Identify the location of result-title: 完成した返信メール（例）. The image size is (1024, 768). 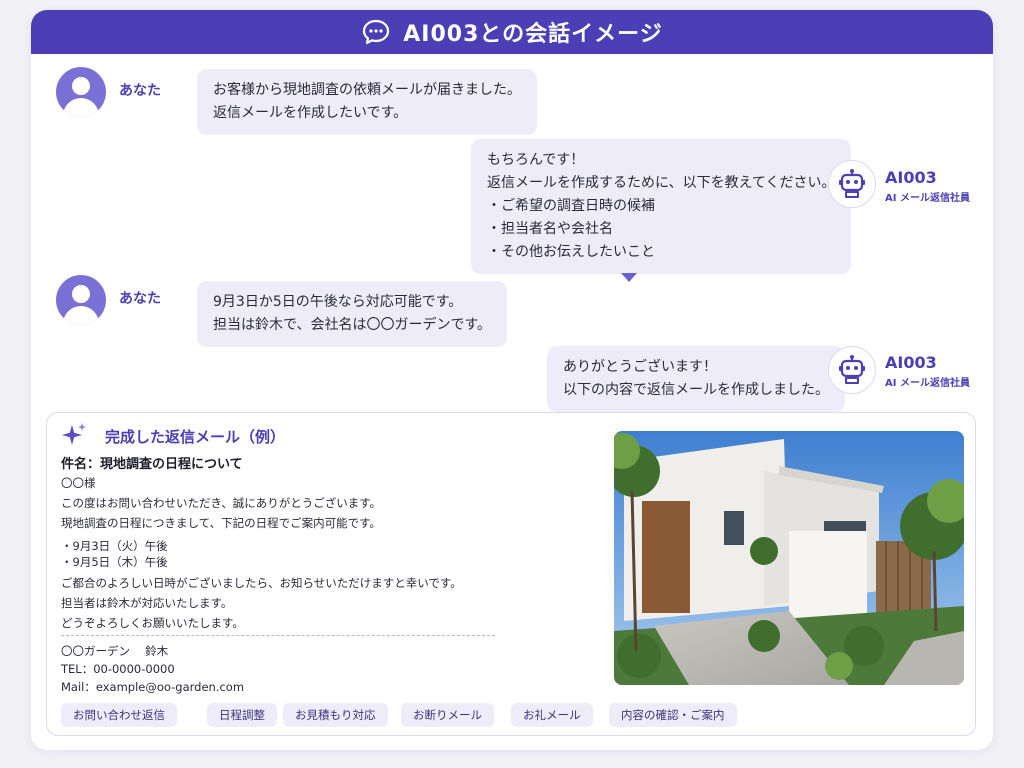
(195, 437).